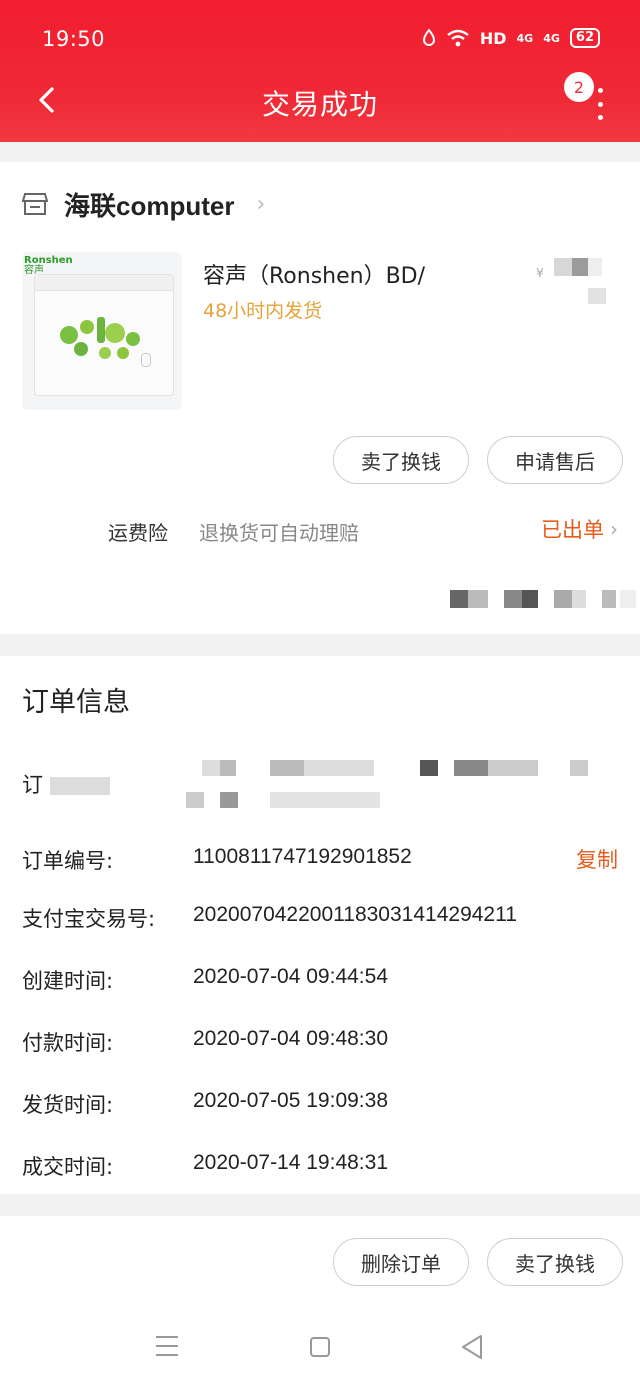 This screenshot has width=640, height=1386. Describe the element at coordinates (290, 1162) in the screenshot. I see `completed-time-value: 2020-07-14 19:48:31` at that location.